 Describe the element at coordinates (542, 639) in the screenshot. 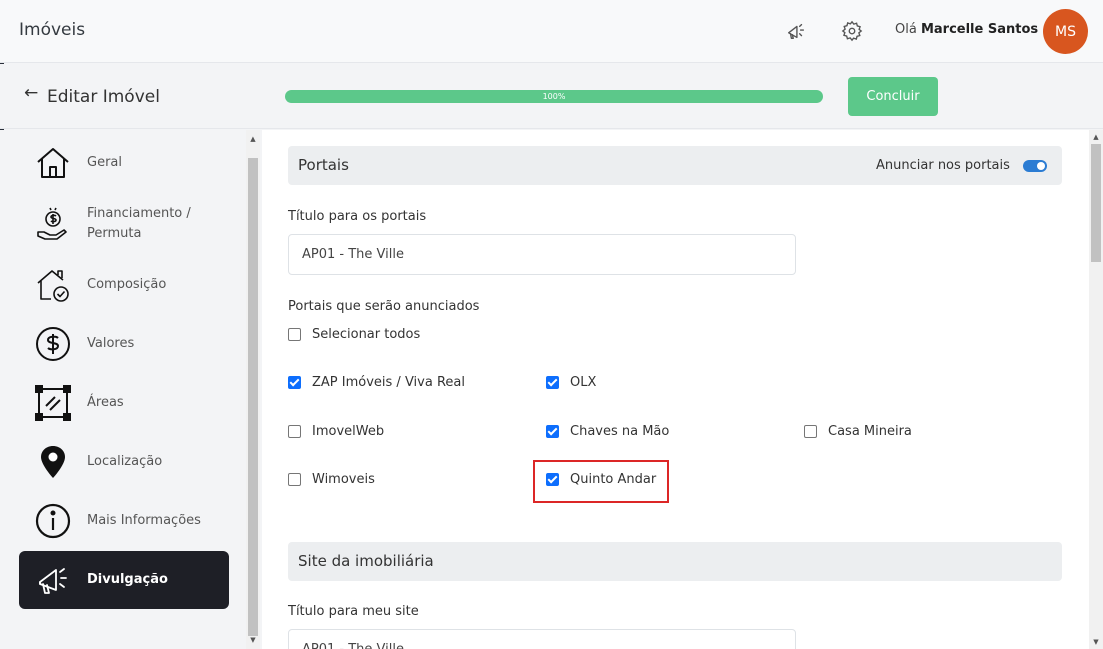

I see `site-title-input` at that location.